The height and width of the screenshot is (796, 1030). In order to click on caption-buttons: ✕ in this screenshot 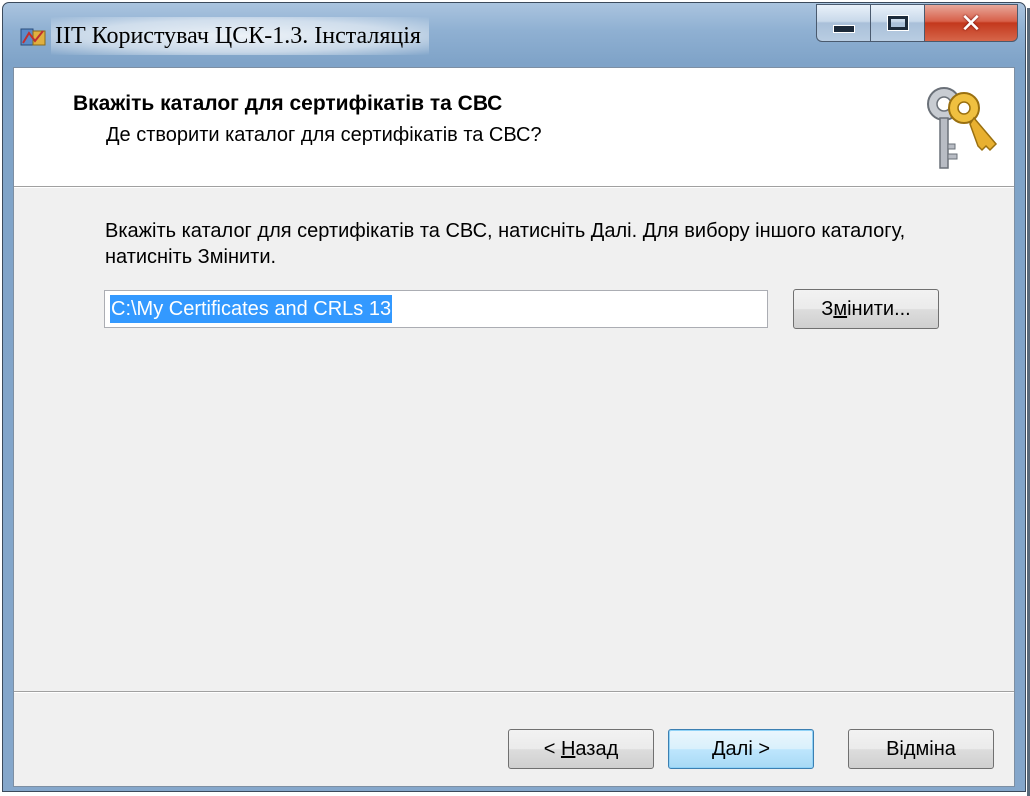, I will do `click(917, 24)`.